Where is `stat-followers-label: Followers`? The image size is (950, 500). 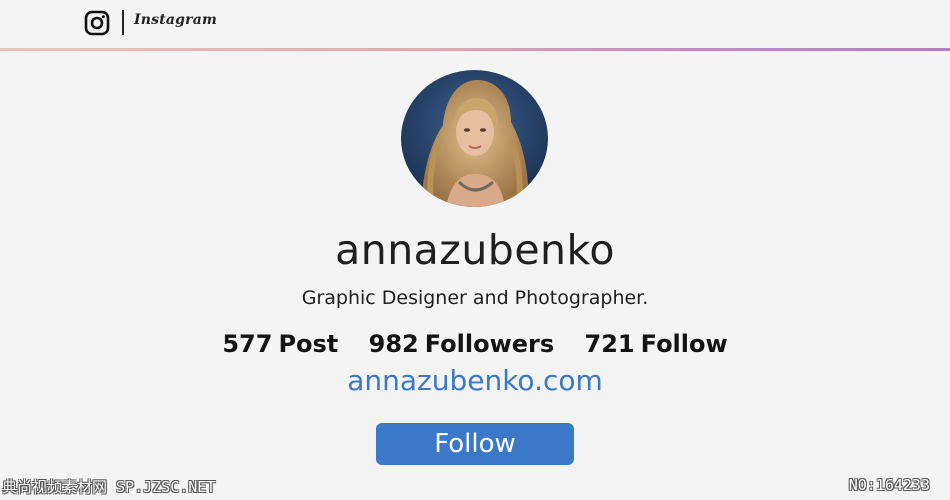 stat-followers-label: Followers is located at coordinates (489, 344).